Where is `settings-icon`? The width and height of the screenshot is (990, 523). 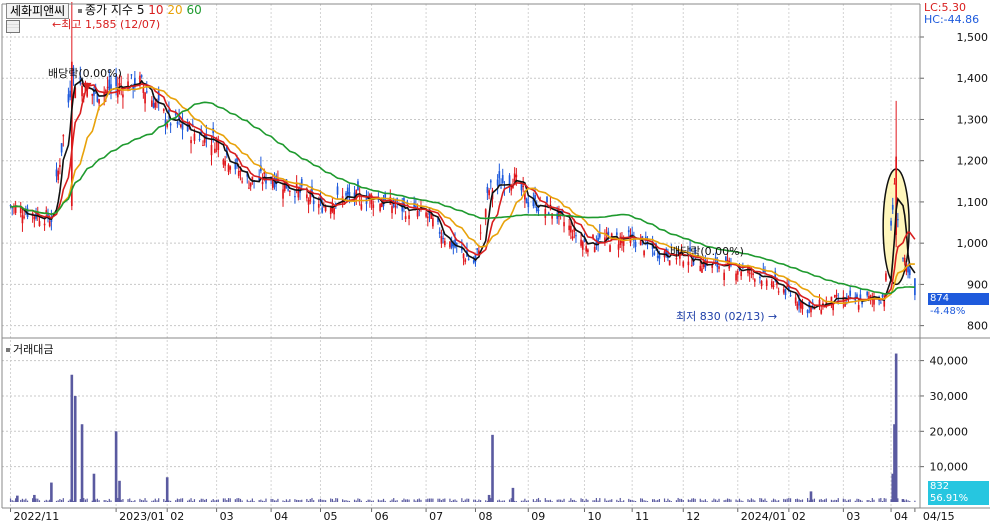
settings-icon is located at coordinates (13, 26).